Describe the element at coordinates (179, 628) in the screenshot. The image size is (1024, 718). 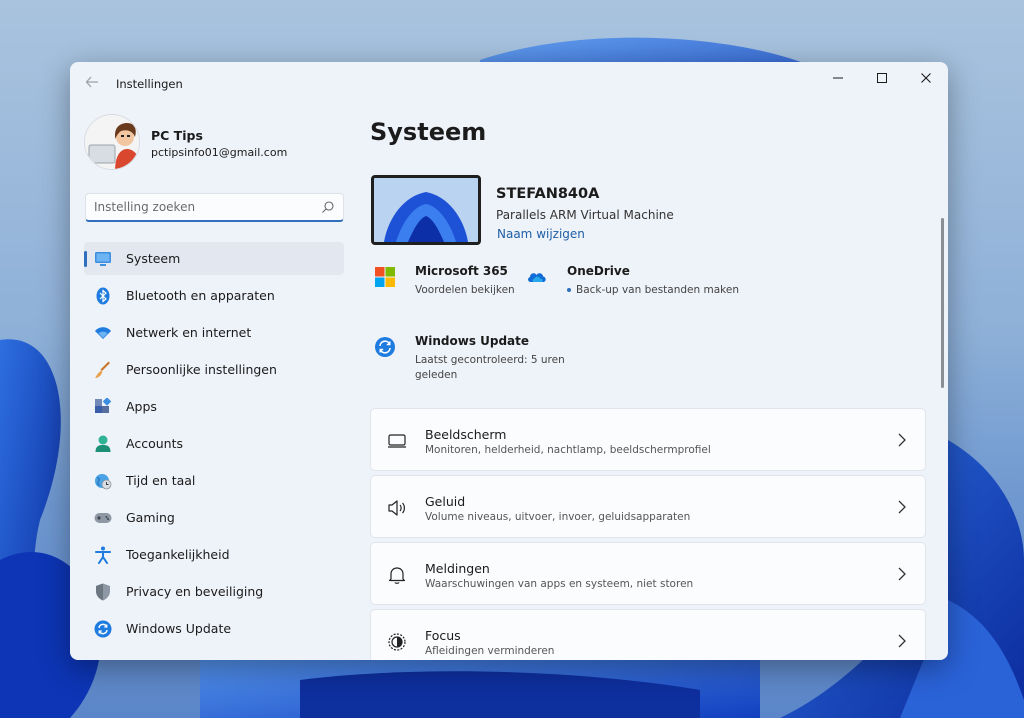
I see `sidebar-item-label: Windows Update` at that location.